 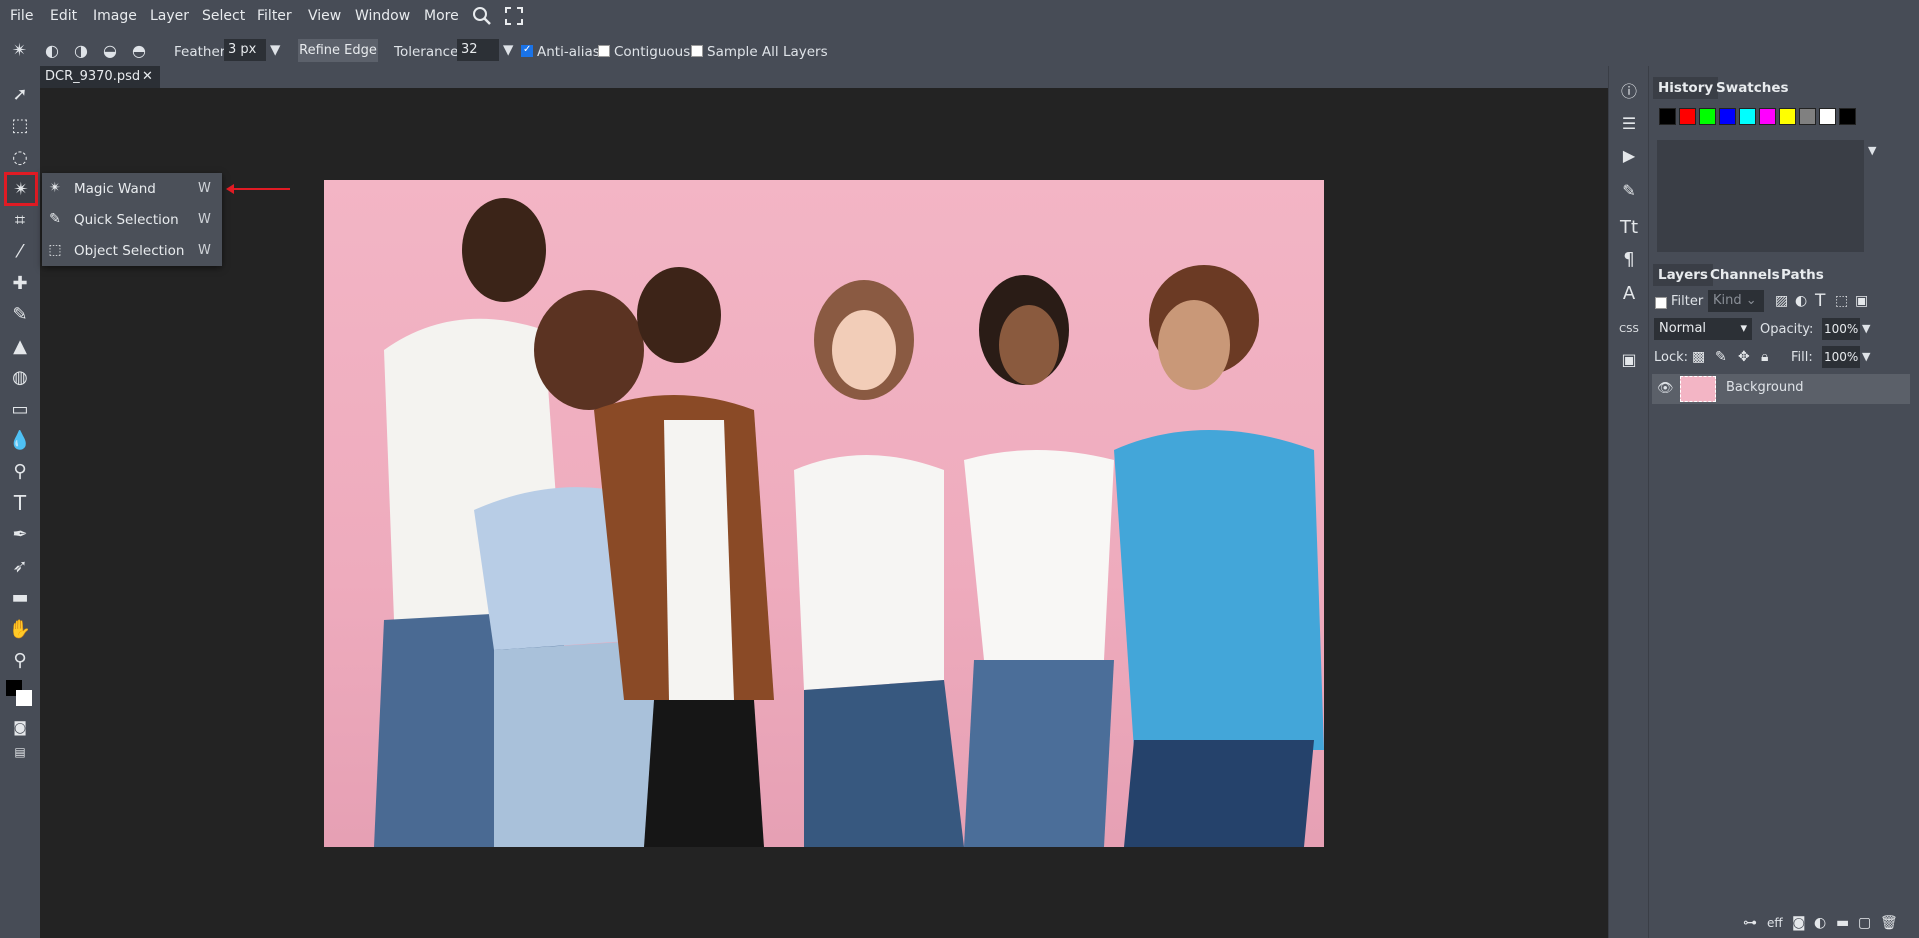 I want to click on history-list, so click(x=1760, y=196).